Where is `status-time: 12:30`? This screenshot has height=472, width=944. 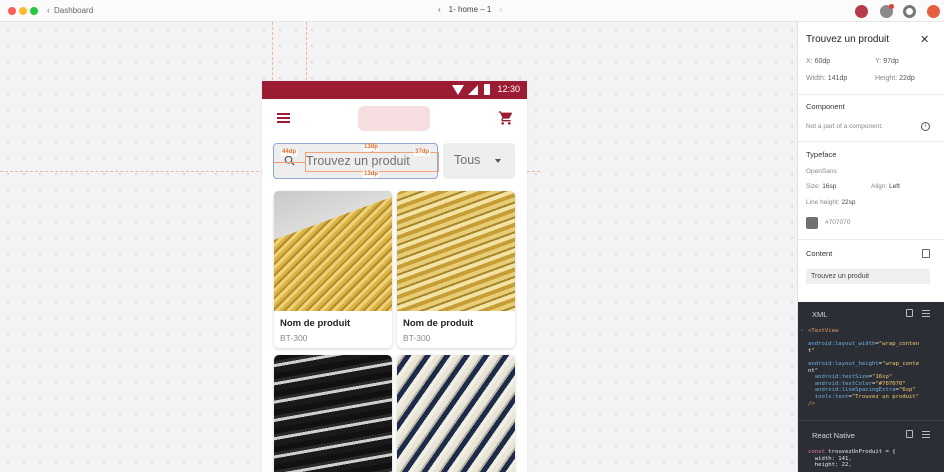 status-time: 12:30 is located at coordinates (508, 89).